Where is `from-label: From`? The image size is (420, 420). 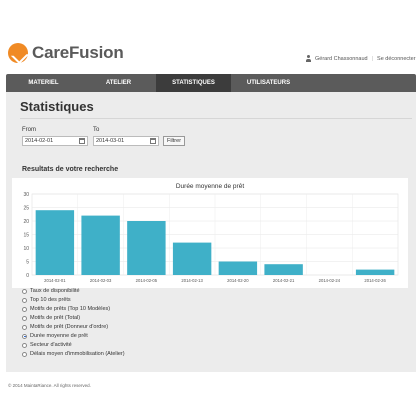
from-label: From is located at coordinates (29, 130).